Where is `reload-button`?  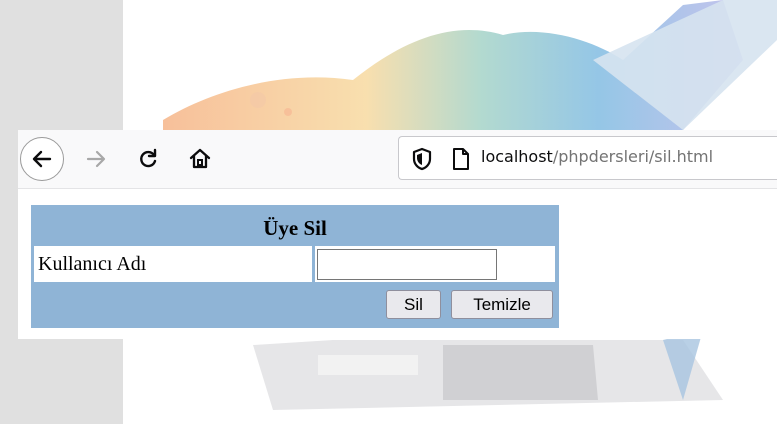 reload-button is located at coordinates (148, 159).